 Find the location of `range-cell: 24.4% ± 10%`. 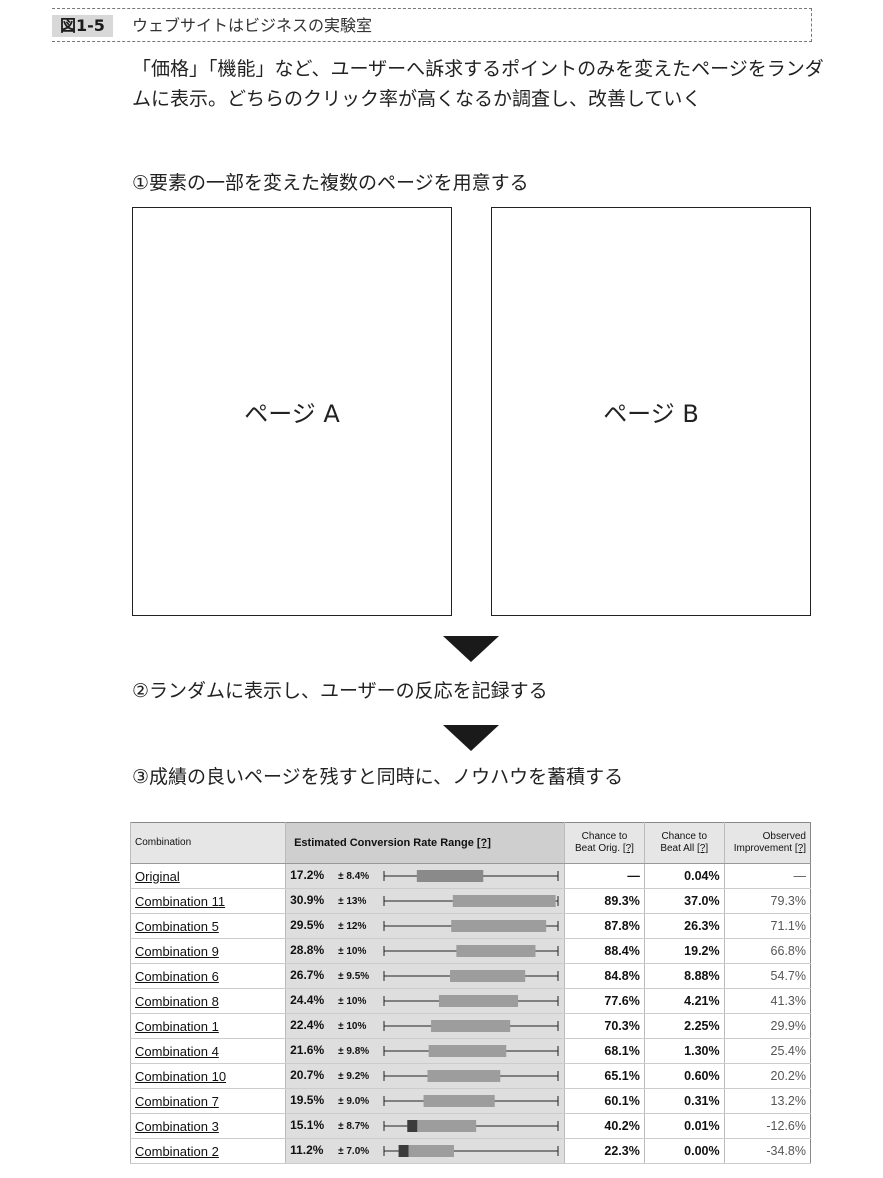

range-cell: 24.4% ± 10% is located at coordinates (425, 1001).